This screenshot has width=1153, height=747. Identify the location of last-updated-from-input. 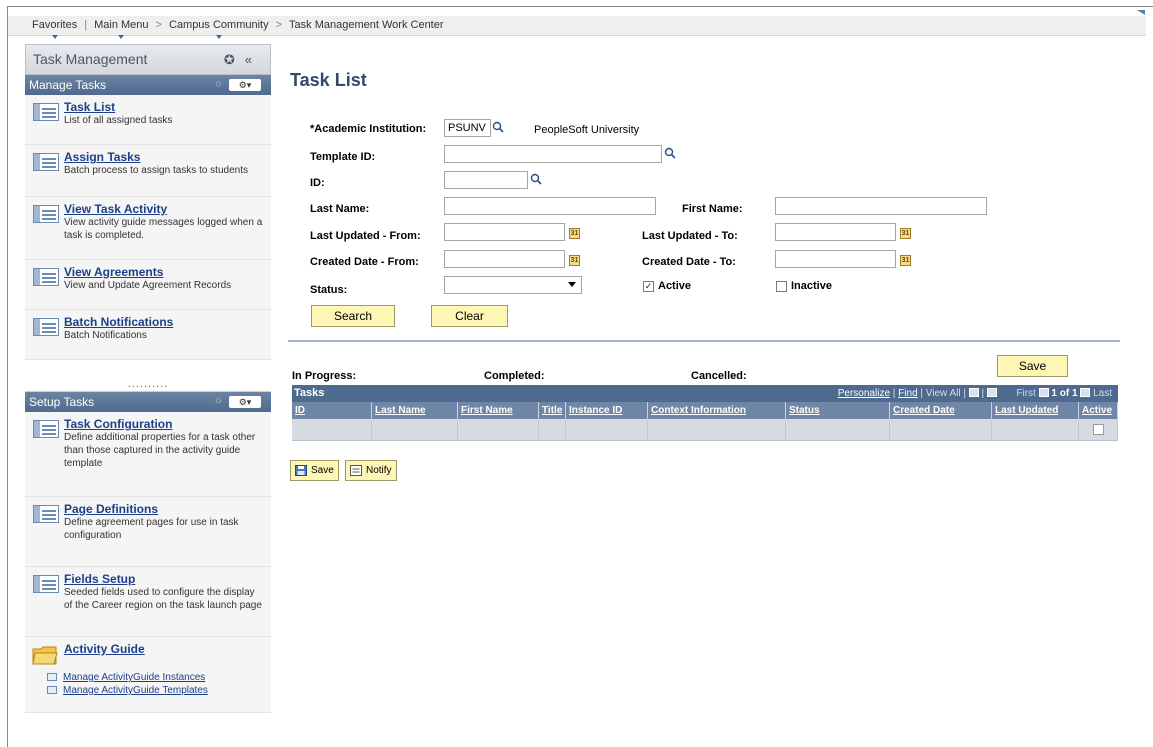
(504, 232).